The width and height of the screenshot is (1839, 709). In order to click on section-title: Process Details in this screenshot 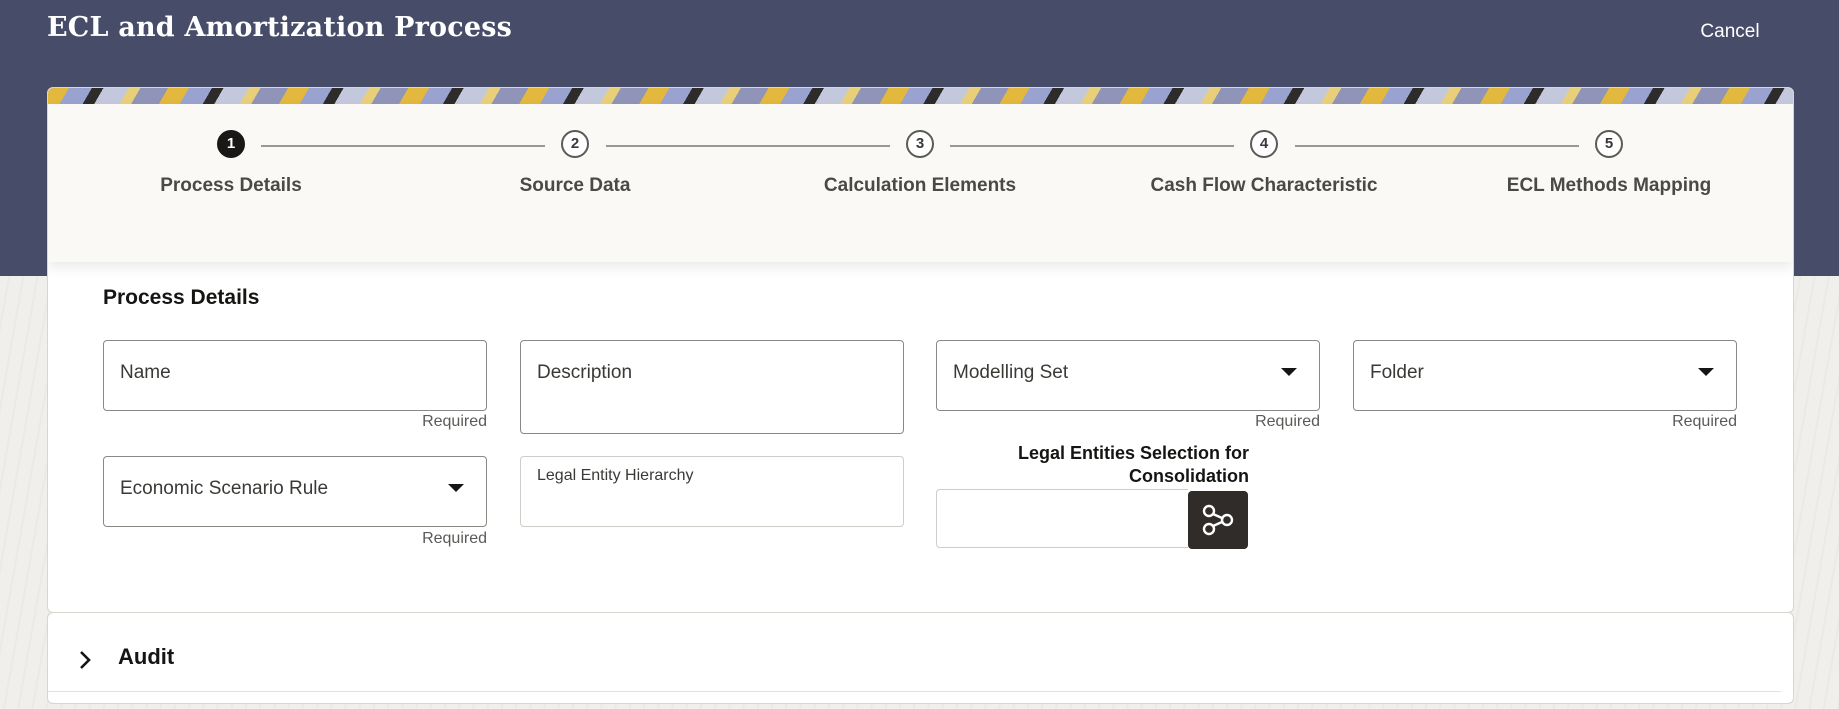, I will do `click(181, 297)`.